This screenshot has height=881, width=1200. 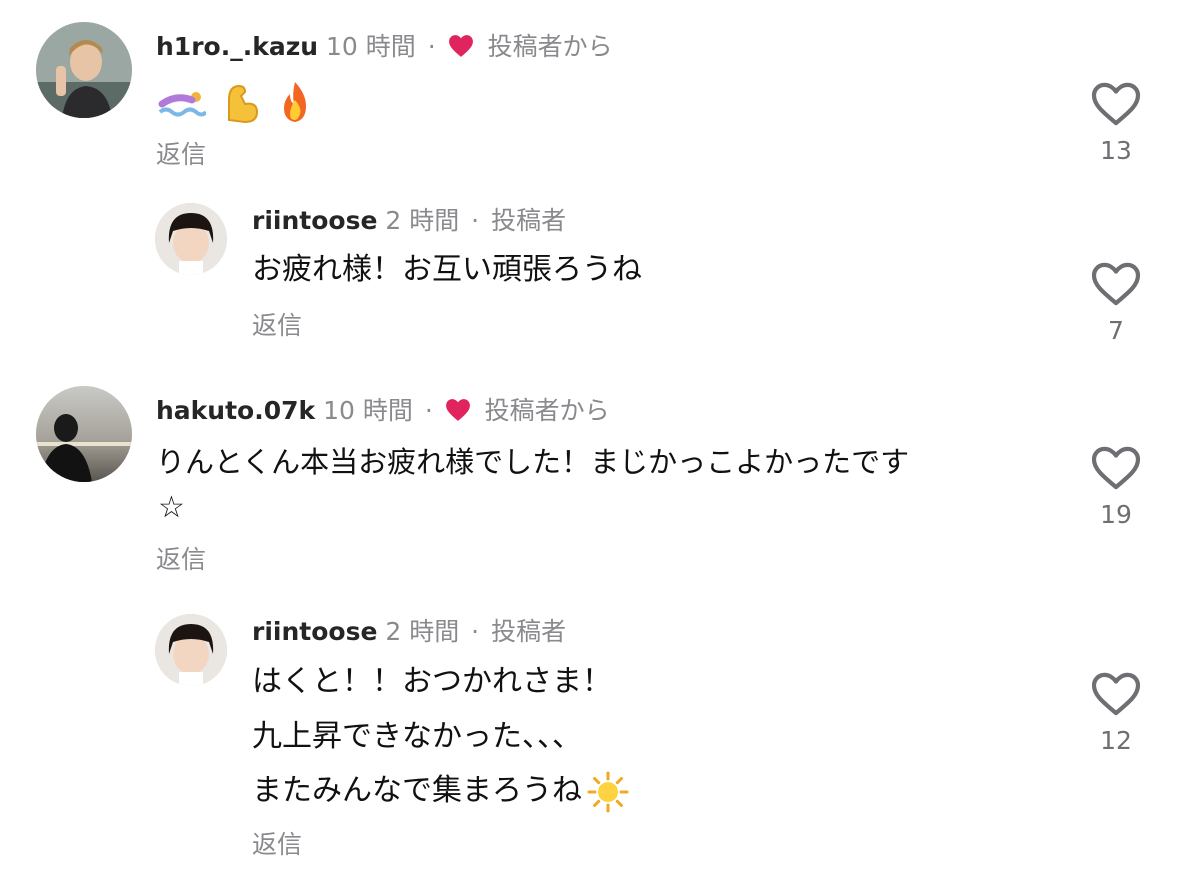 I want to click on username: hakuto.07k, so click(x=235, y=410).